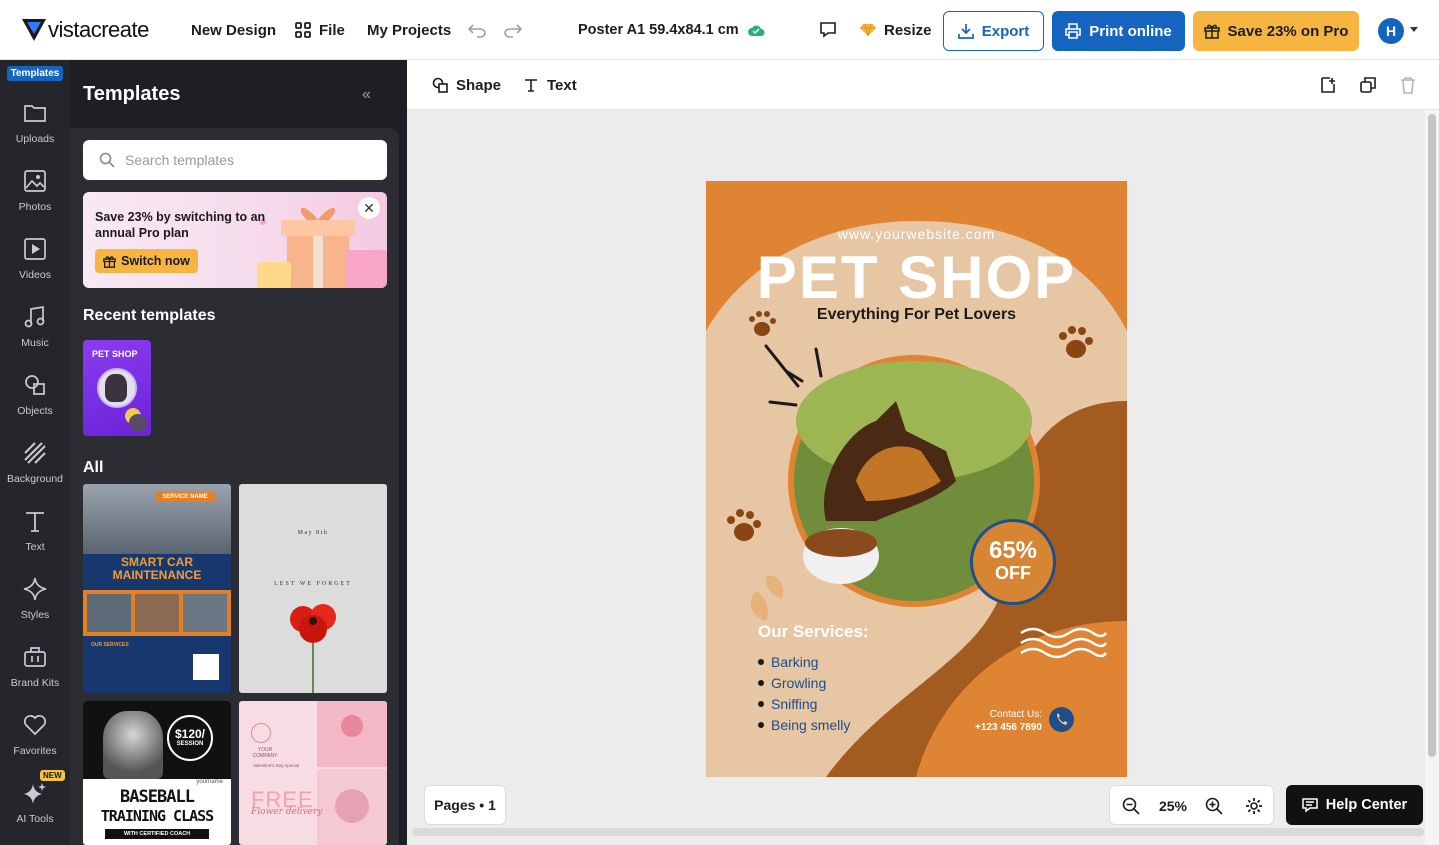 The width and height of the screenshot is (1439, 845). I want to click on zoom-out-icon, so click(1131, 806).